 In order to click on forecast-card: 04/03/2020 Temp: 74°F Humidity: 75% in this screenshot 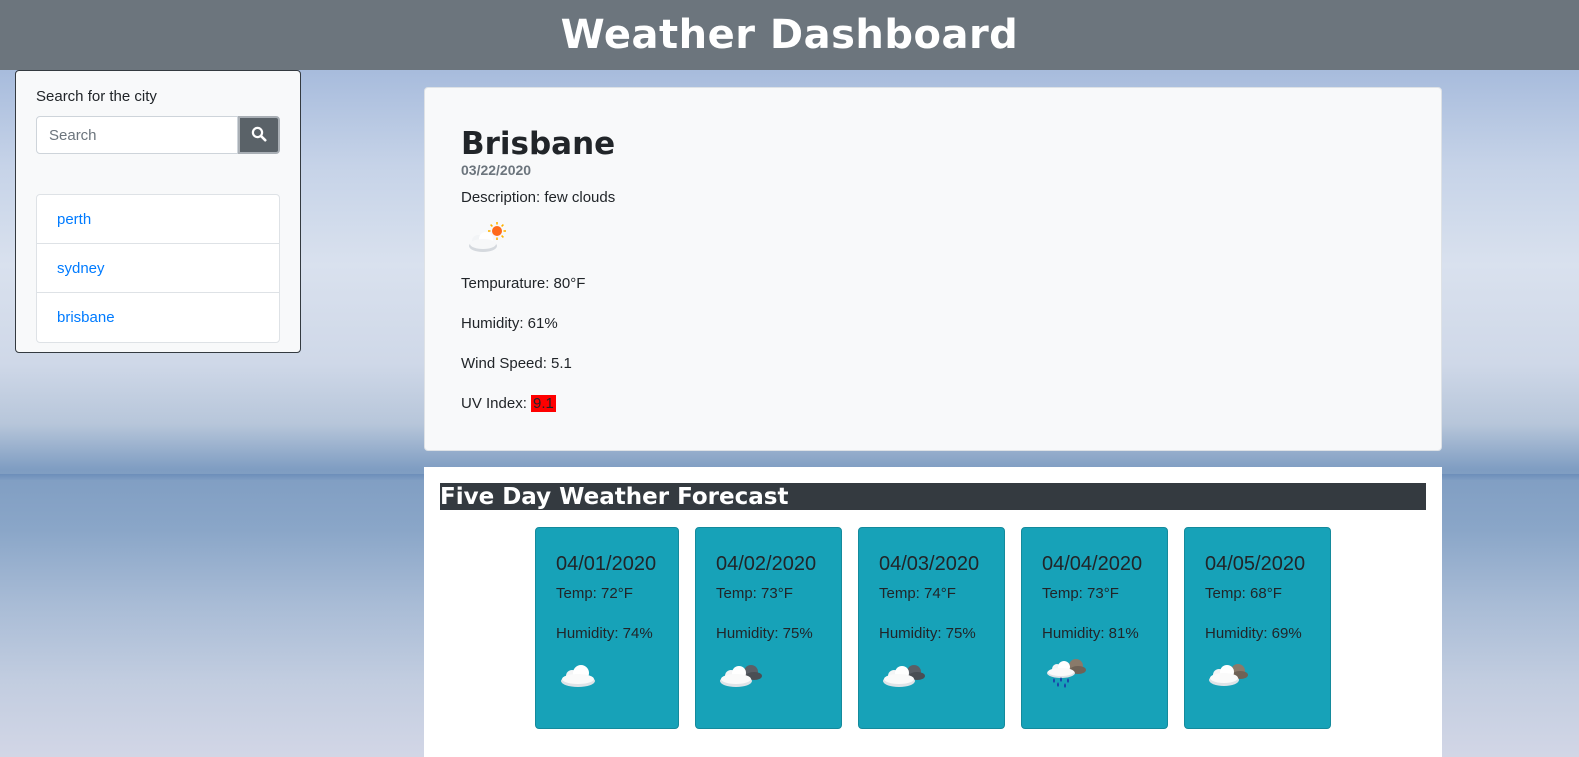, I will do `click(931, 628)`.